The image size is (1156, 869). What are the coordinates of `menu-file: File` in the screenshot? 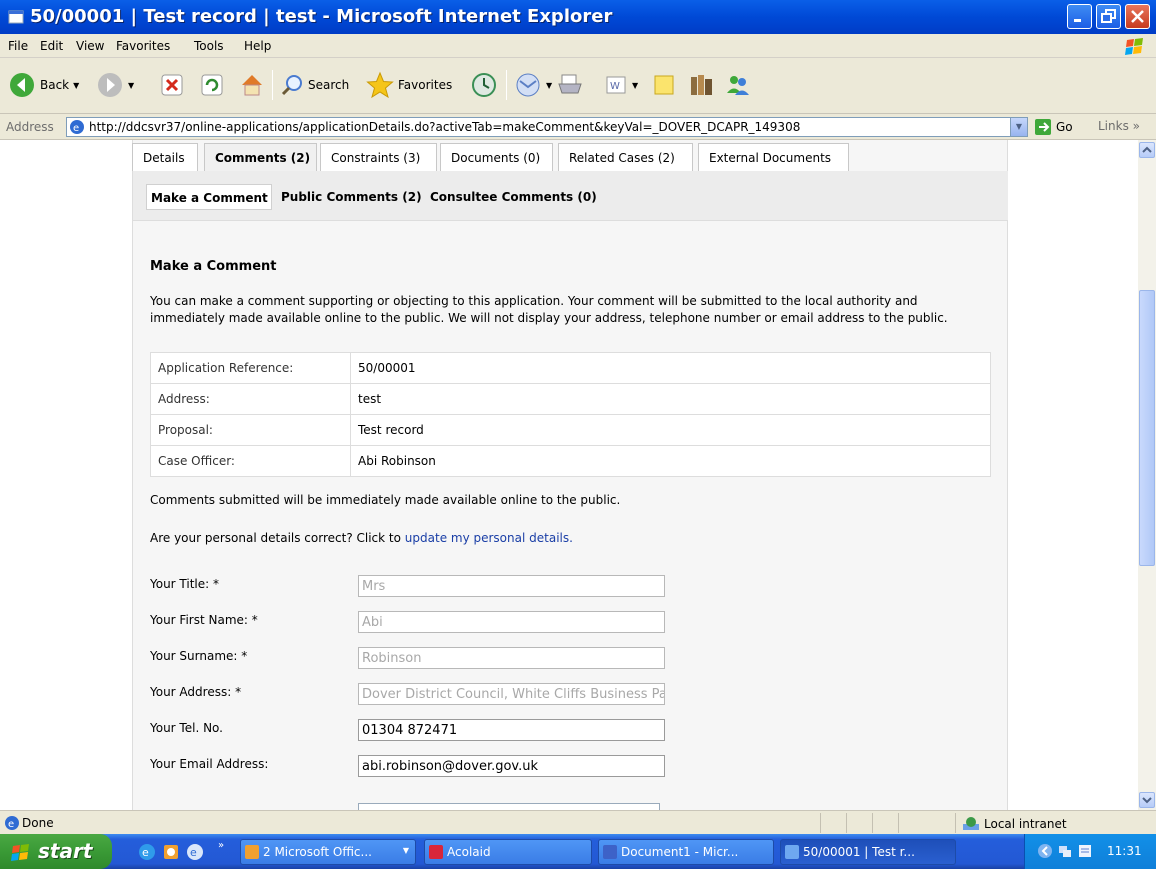 It's located at (18, 46).